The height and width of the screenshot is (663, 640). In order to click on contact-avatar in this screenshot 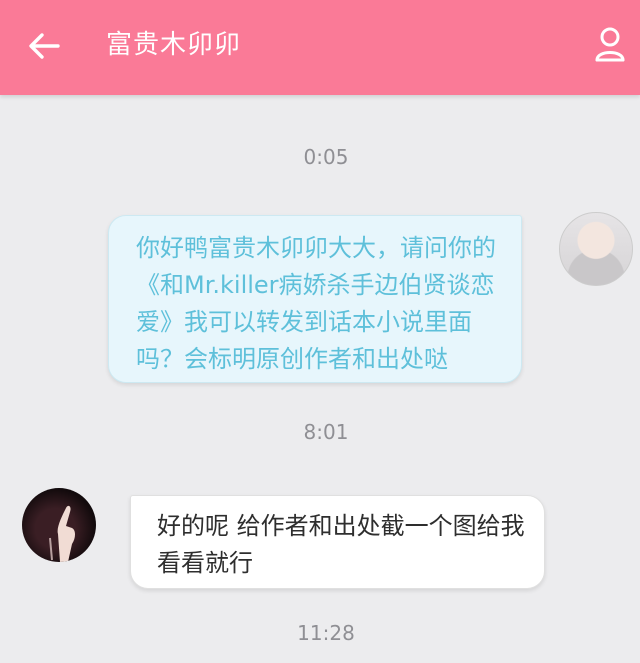, I will do `click(59, 525)`.